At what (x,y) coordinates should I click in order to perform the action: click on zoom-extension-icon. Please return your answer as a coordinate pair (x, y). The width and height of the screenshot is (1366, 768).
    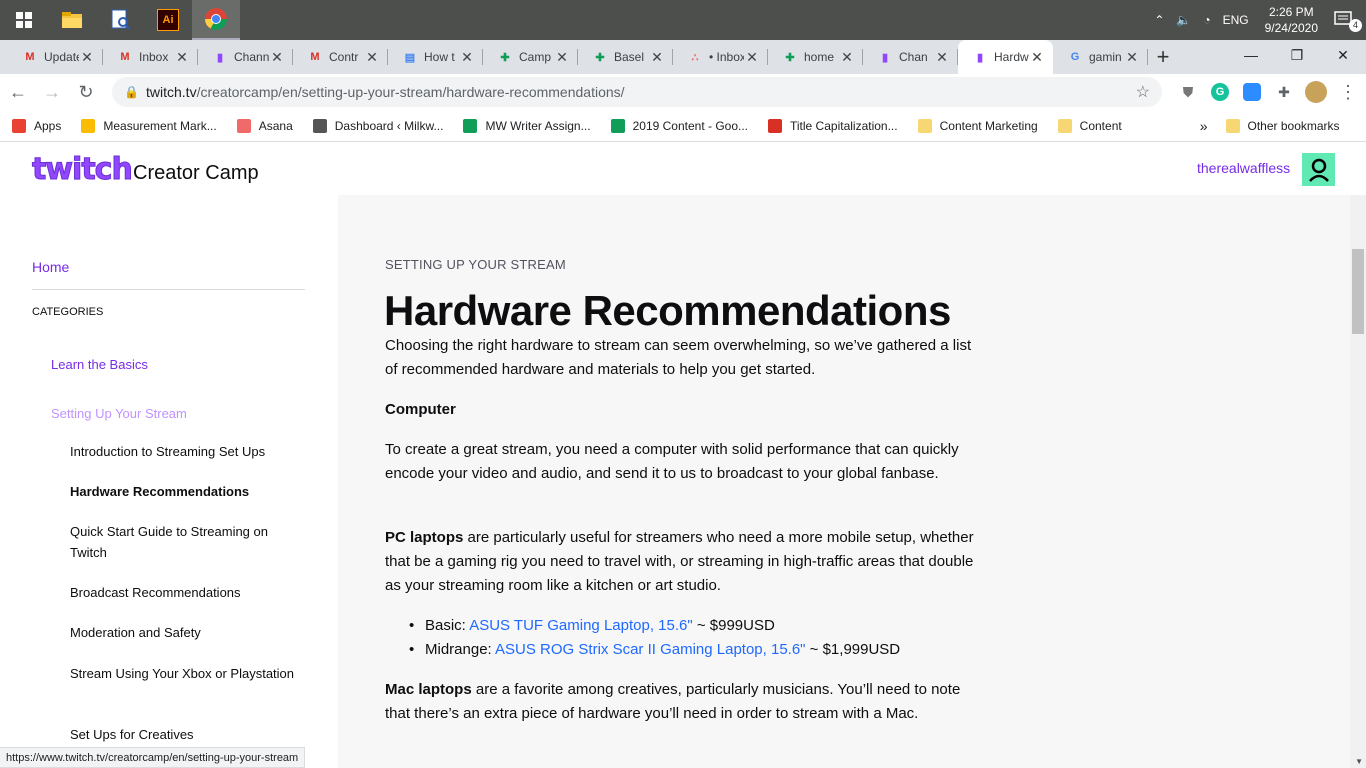
    Looking at the image, I should click on (1252, 92).